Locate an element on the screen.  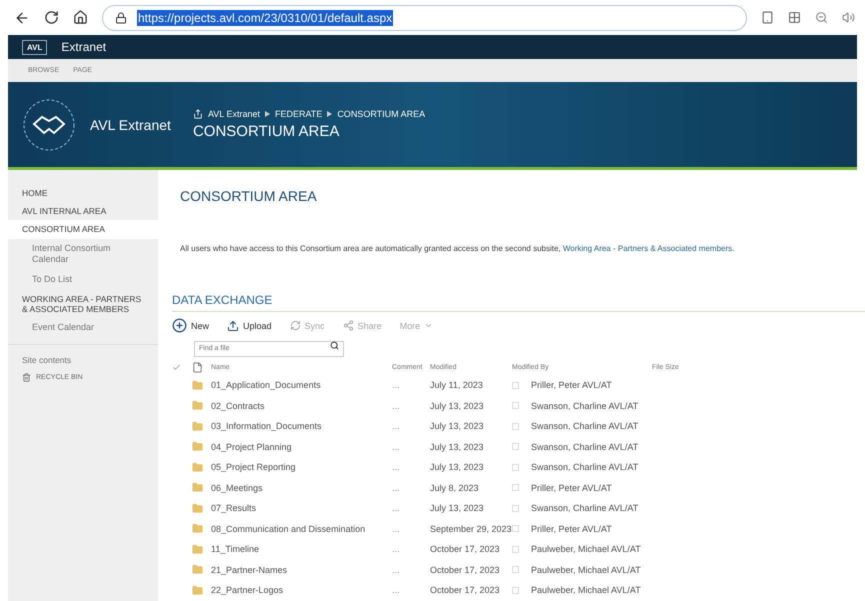
breadcrumb-link: FEDERATE is located at coordinates (298, 114).